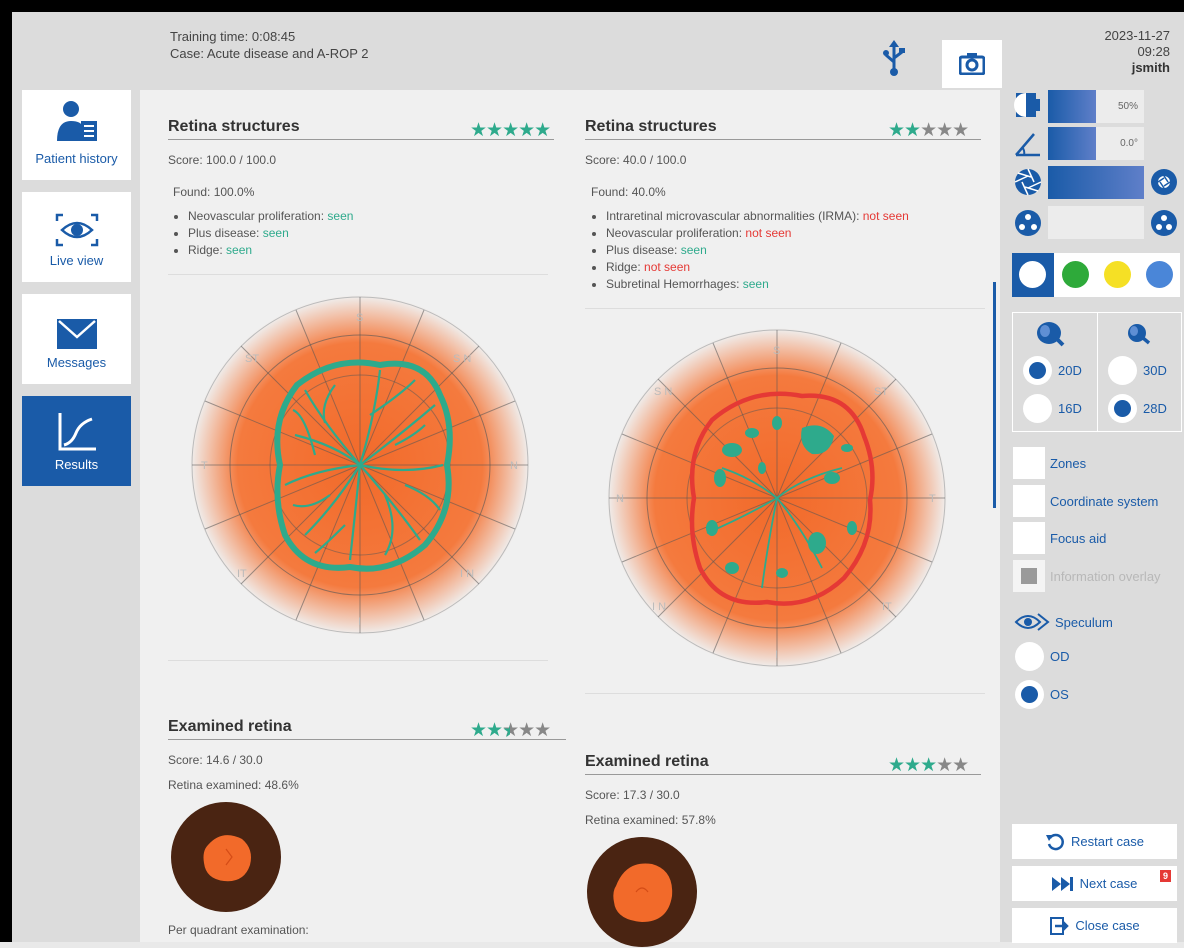  What do you see at coordinates (1094, 925) in the screenshot?
I see `close-case-button: Close case` at bounding box center [1094, 925].